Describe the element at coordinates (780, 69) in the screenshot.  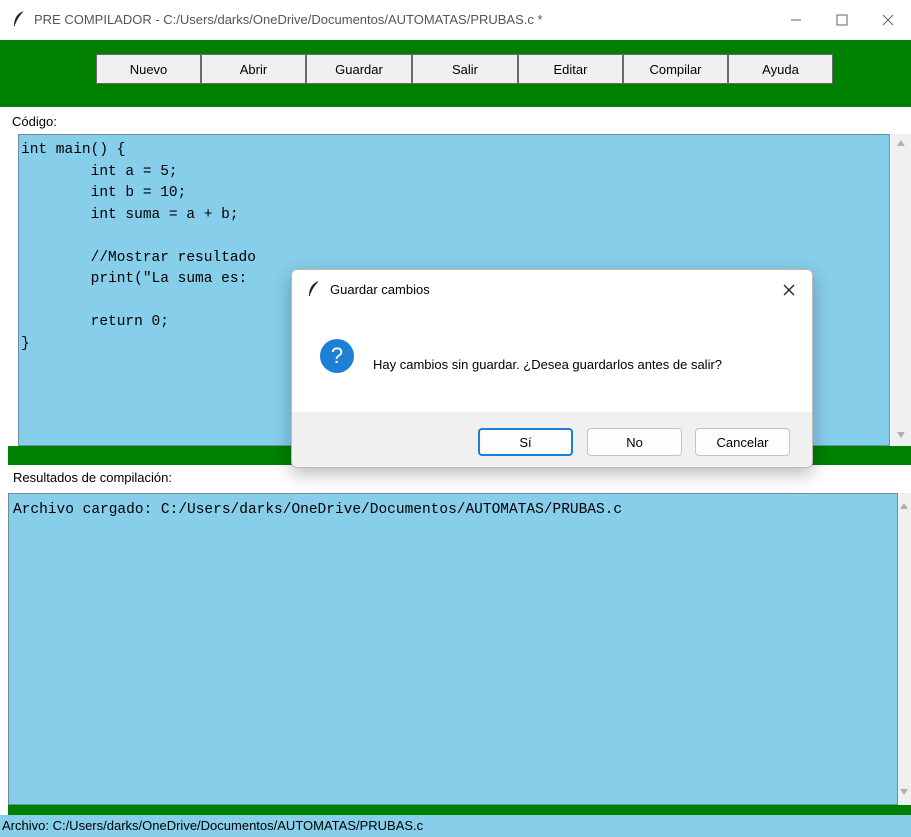
I see `ayuda-button: Ayuda` at that location.